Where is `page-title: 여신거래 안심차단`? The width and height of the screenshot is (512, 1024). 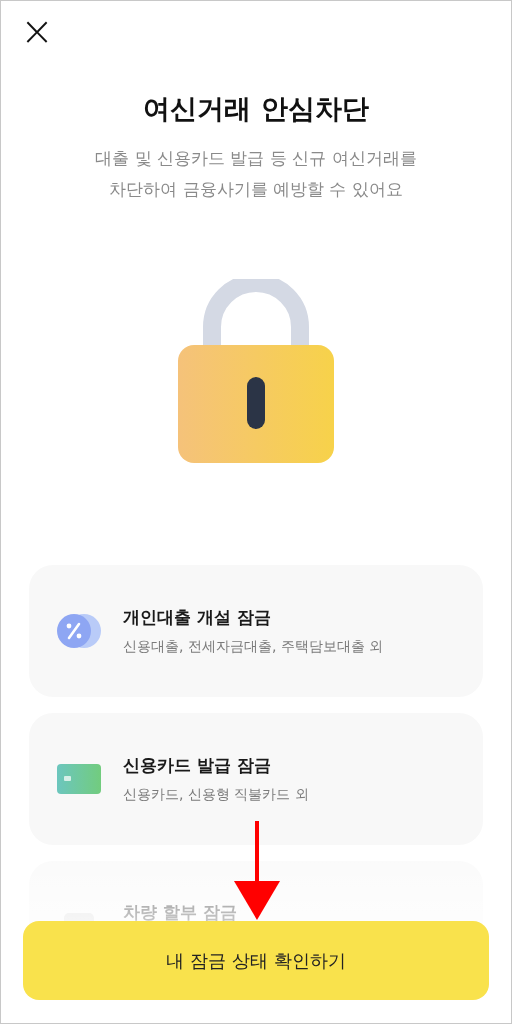 page-title: 여신거래 안심차단 is located at coordinates (256, 109).